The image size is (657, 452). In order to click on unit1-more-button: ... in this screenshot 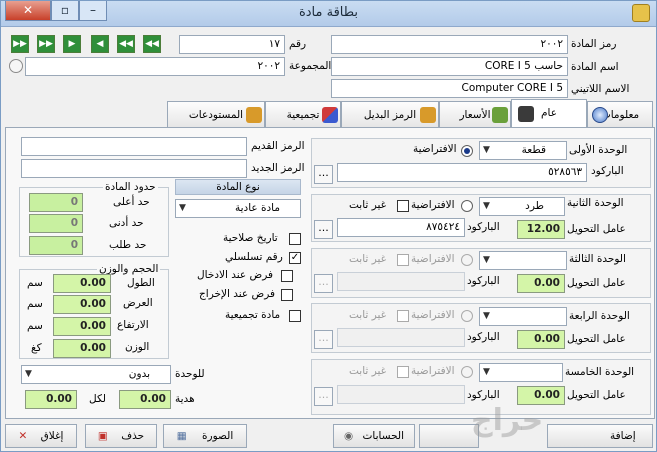, I will do `click(323, 174)`.